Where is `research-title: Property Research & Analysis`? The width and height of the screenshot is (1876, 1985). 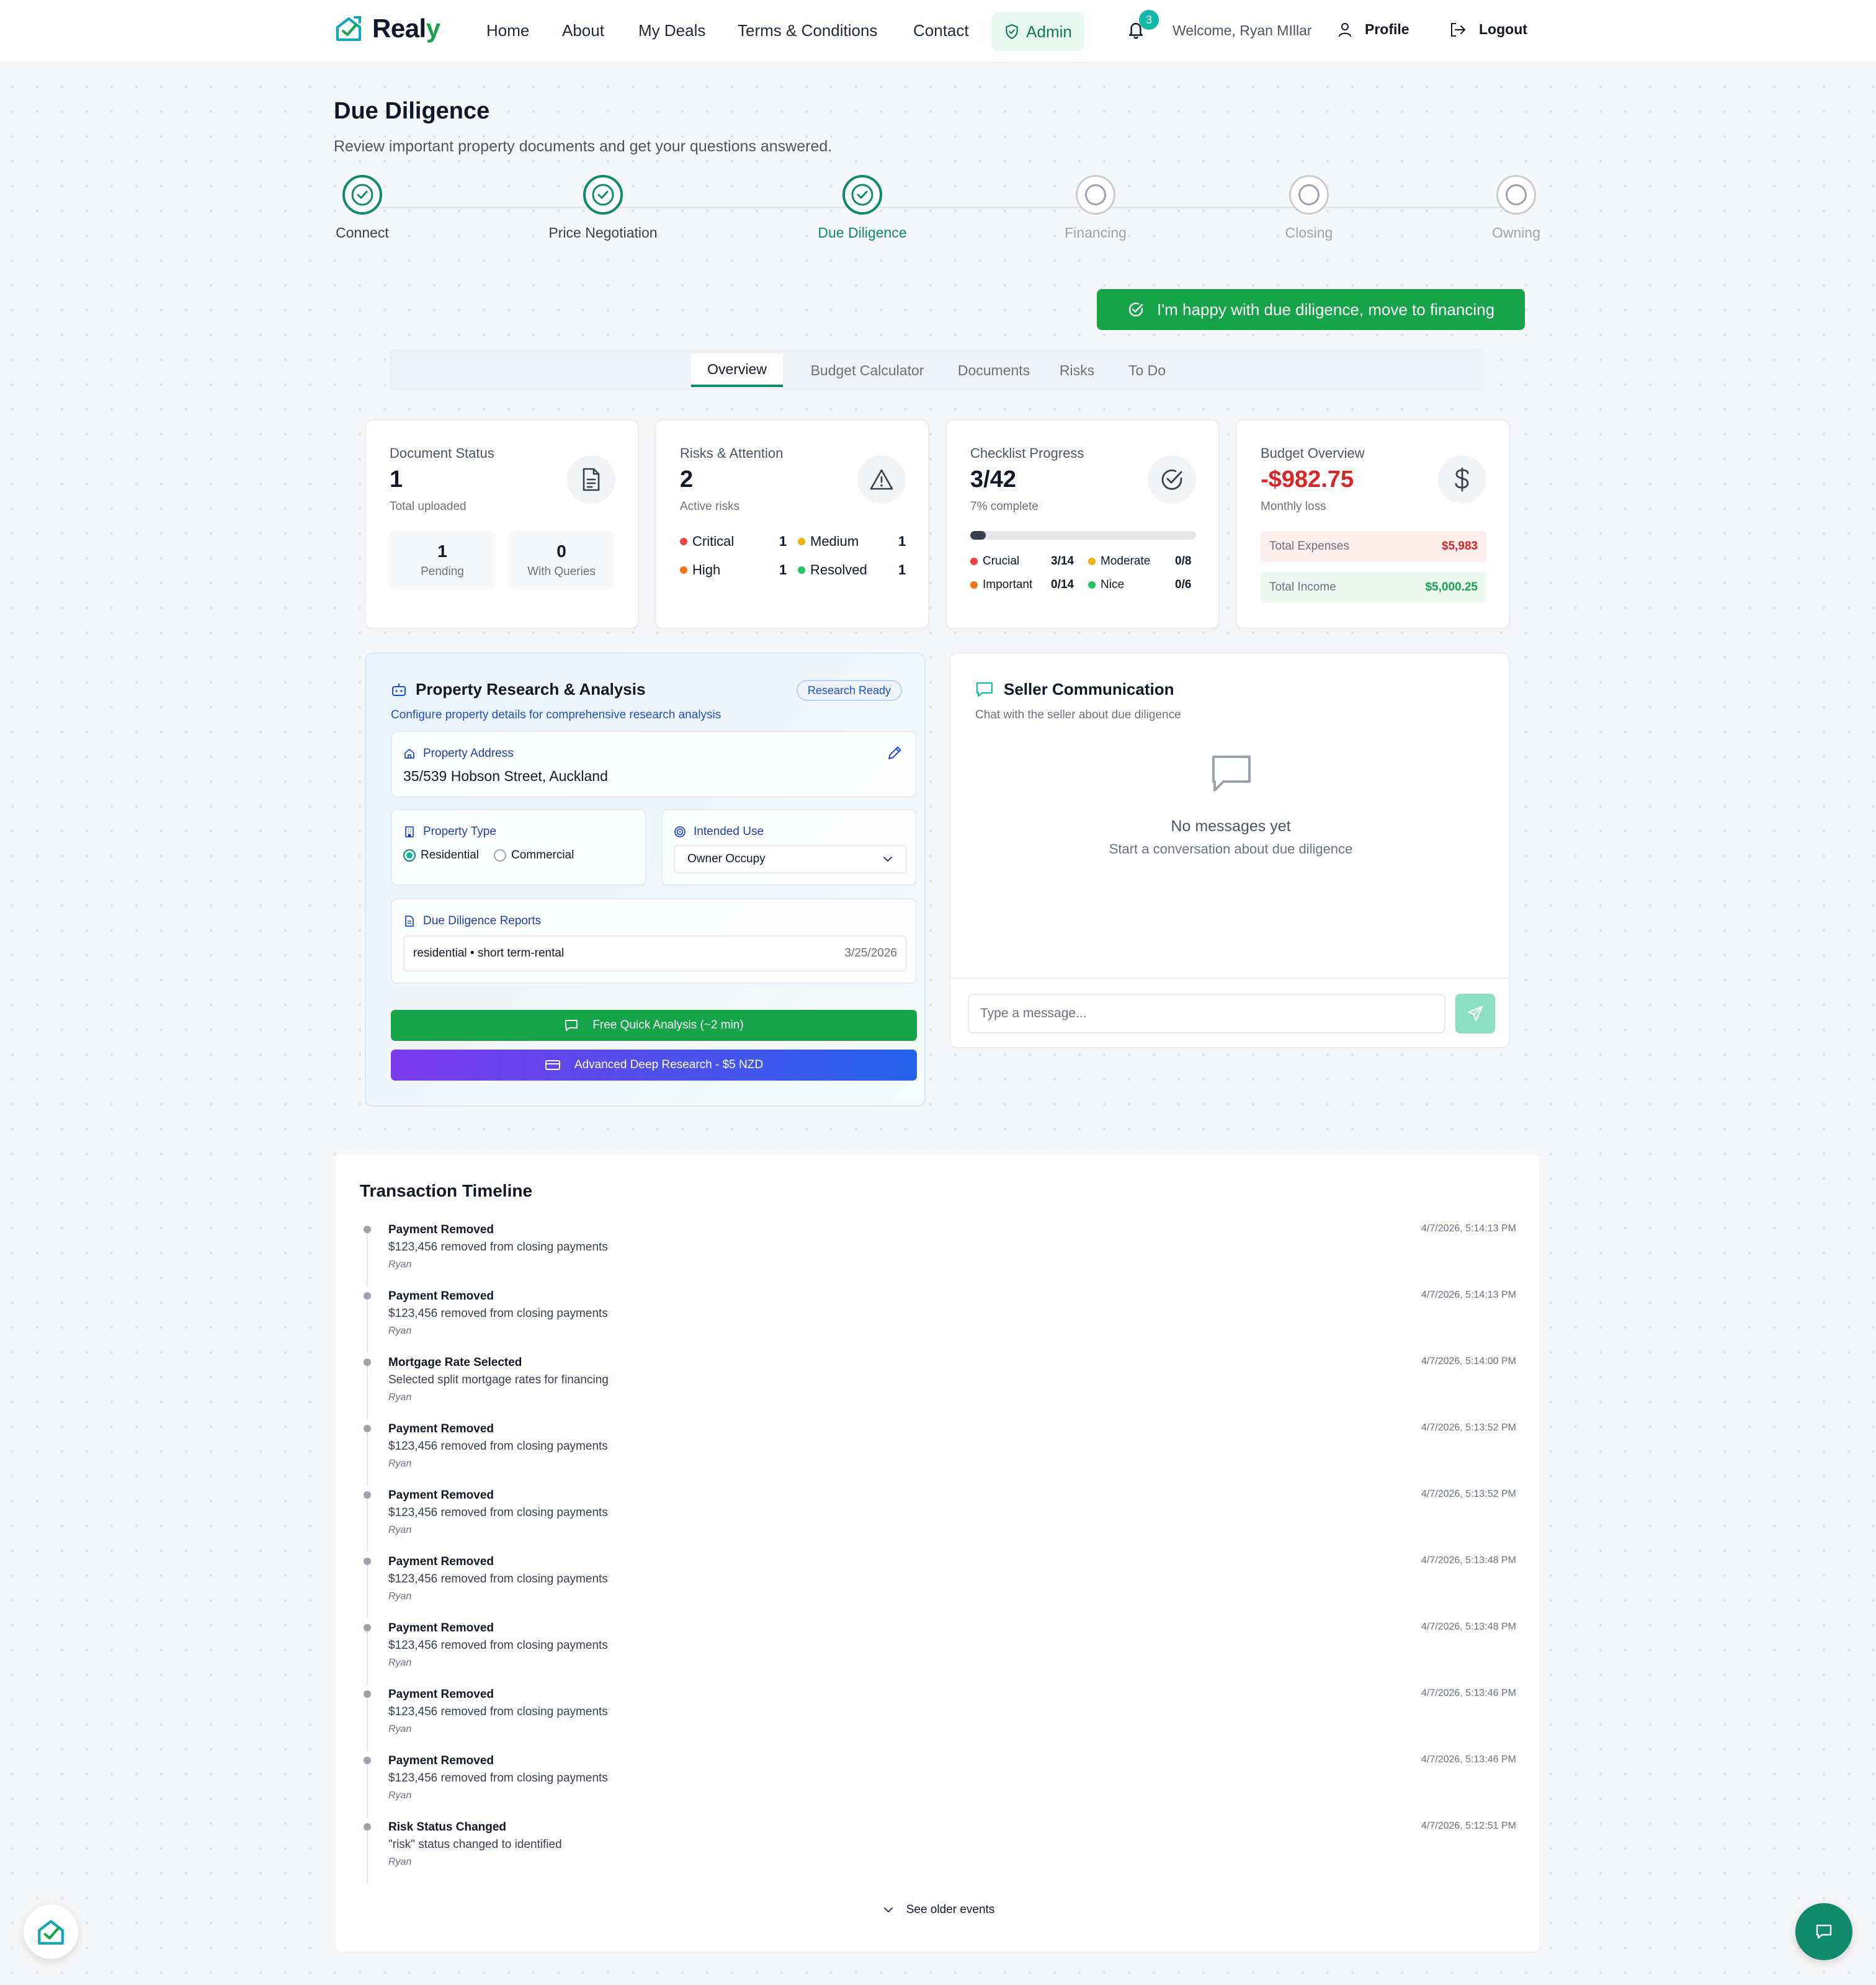
research-title: Property Research & Analysis is located at coordinates (518, 690).